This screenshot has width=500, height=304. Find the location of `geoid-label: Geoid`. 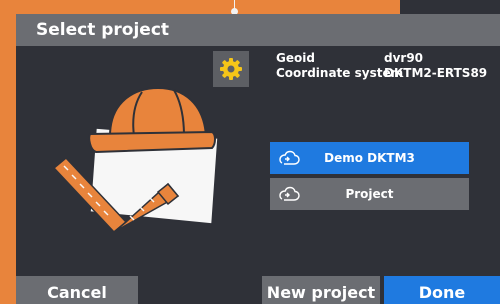

geoid-label: Geoid is located at coordinates (295, 58).